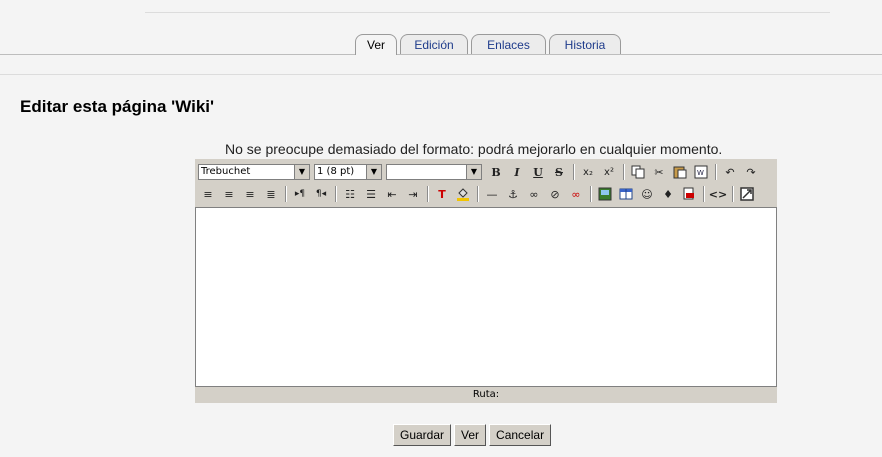 This screenshot has height=457, width=882. I want to click on strikethrough-icon: S, so click(559, 172).